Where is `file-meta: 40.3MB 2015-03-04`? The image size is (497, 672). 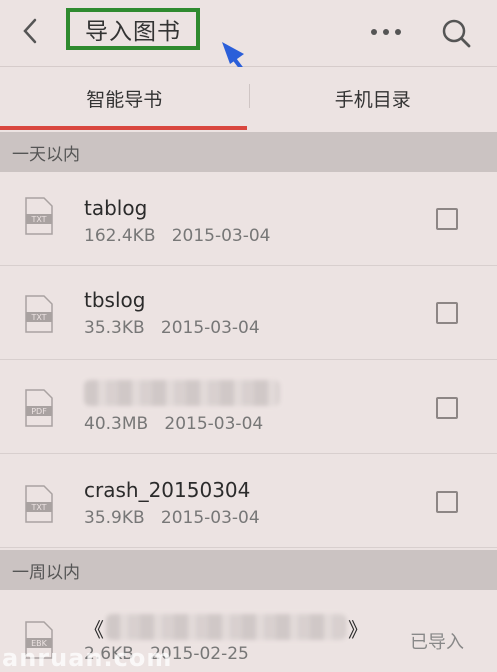 file-meta: 40.3MB 2015-03-04 is located at coordinates (173, 424).